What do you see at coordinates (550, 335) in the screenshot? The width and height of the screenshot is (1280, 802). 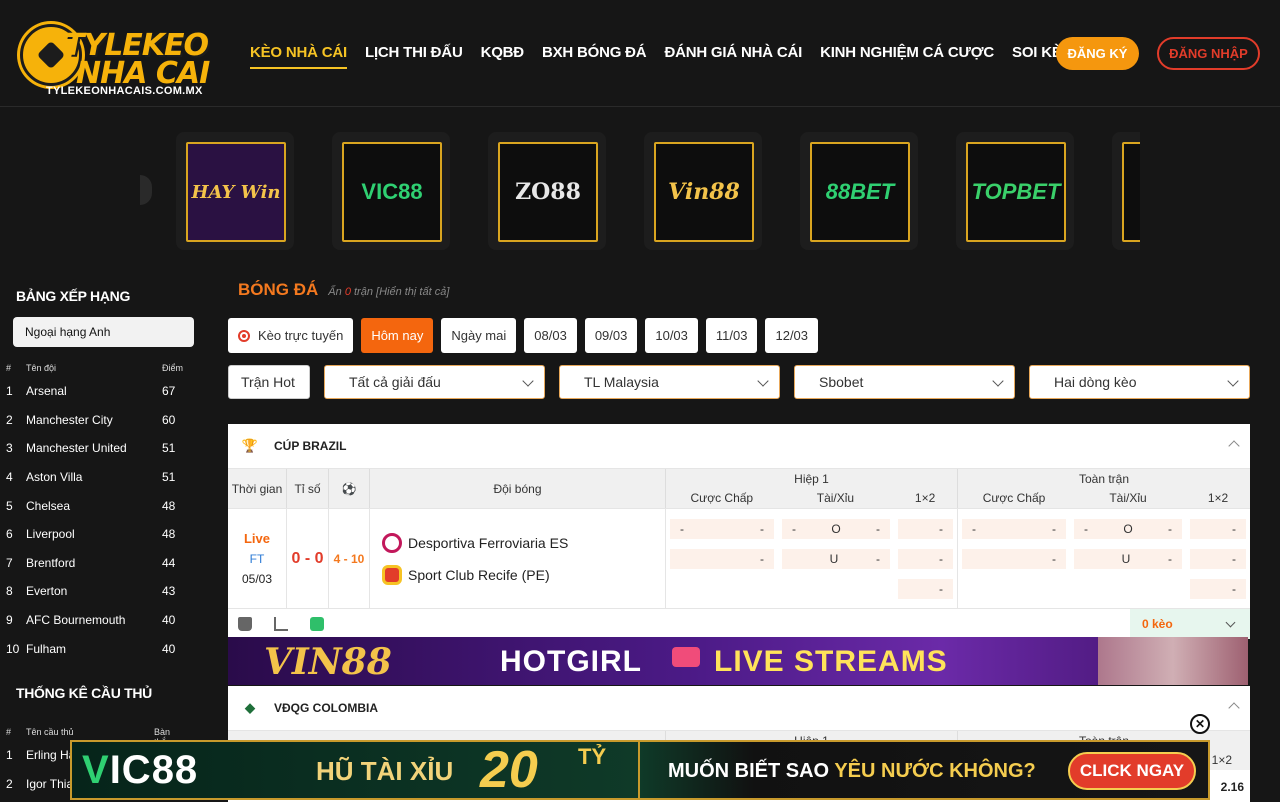 I see `tab-0803: 08/03` at bounding box center [550, 335].